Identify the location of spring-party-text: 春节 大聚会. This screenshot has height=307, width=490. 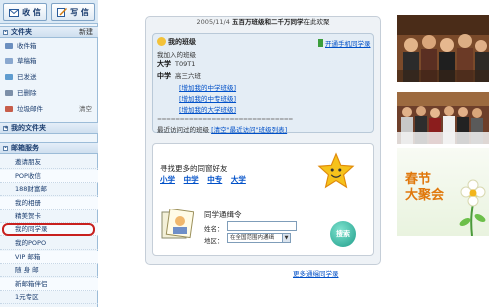
(424, 188).